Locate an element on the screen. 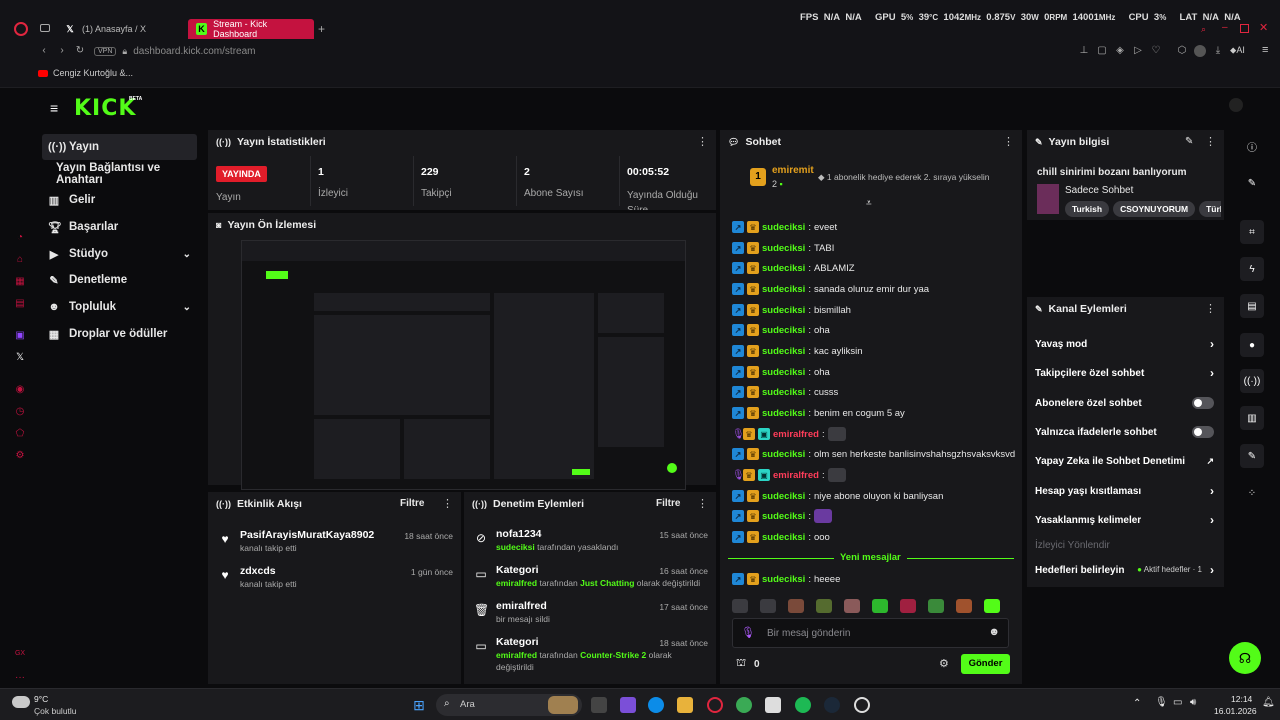 The image size is (1280, 720). action-followers-only: Takipçilere özel sohbet › is located at coordinates (1125, 373).